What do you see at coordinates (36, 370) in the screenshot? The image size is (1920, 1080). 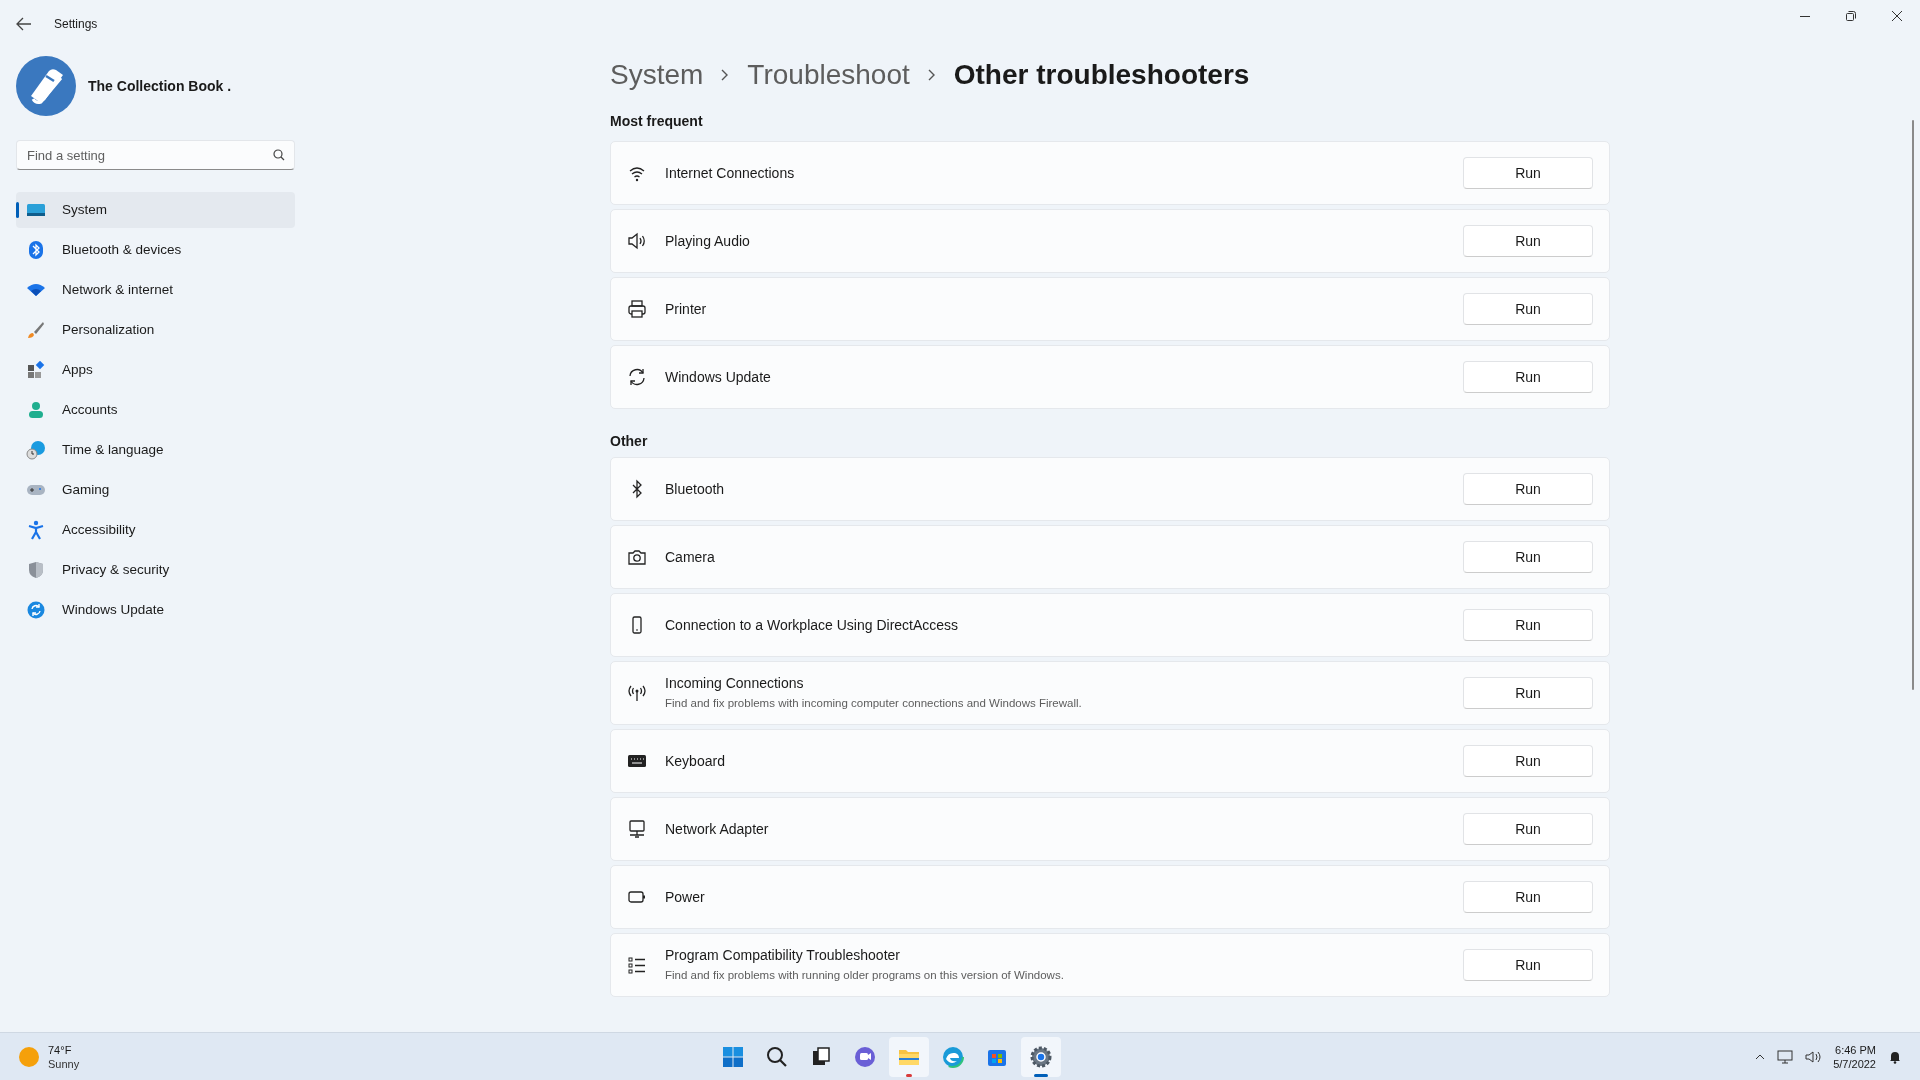 I see `apps-icon` at bounding box center [36, 370].